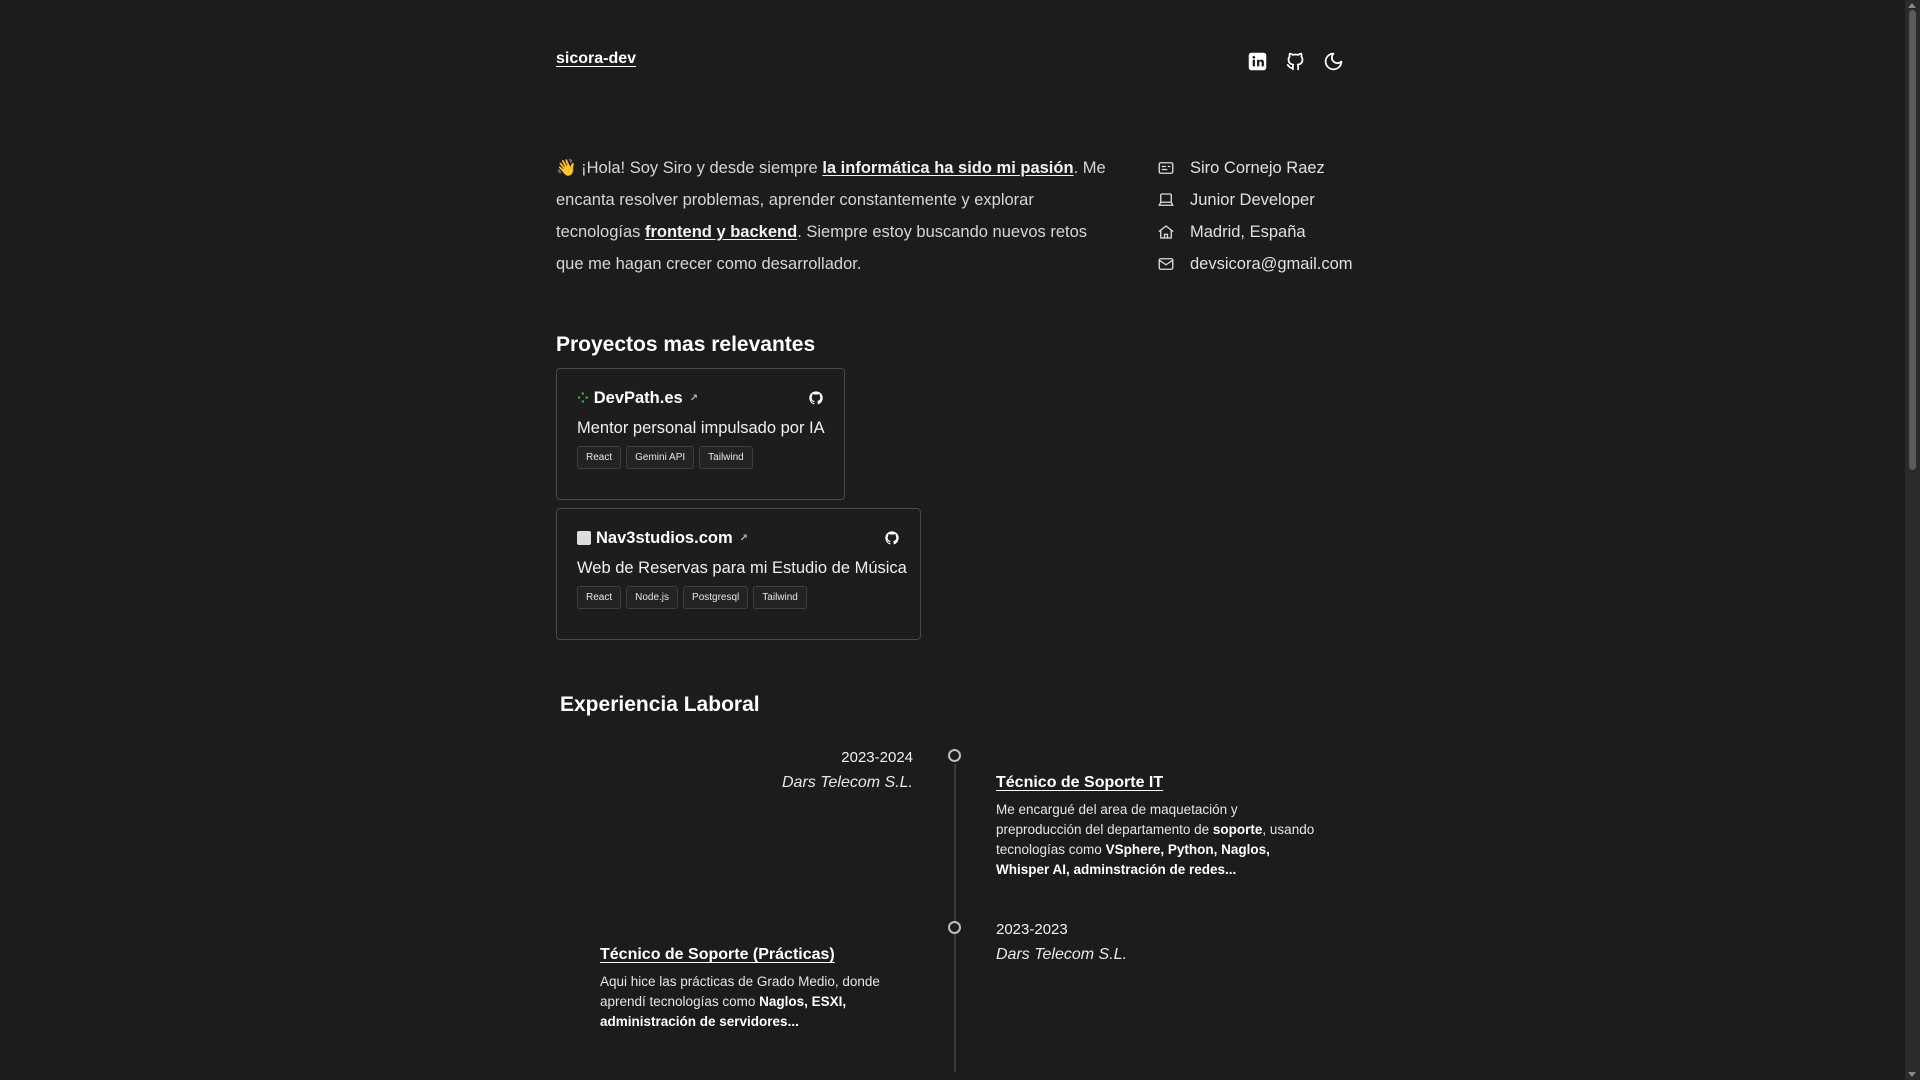 The image size is (1920, 1080). I want to click on info-location: Madrid, España, so click(1248, 231).